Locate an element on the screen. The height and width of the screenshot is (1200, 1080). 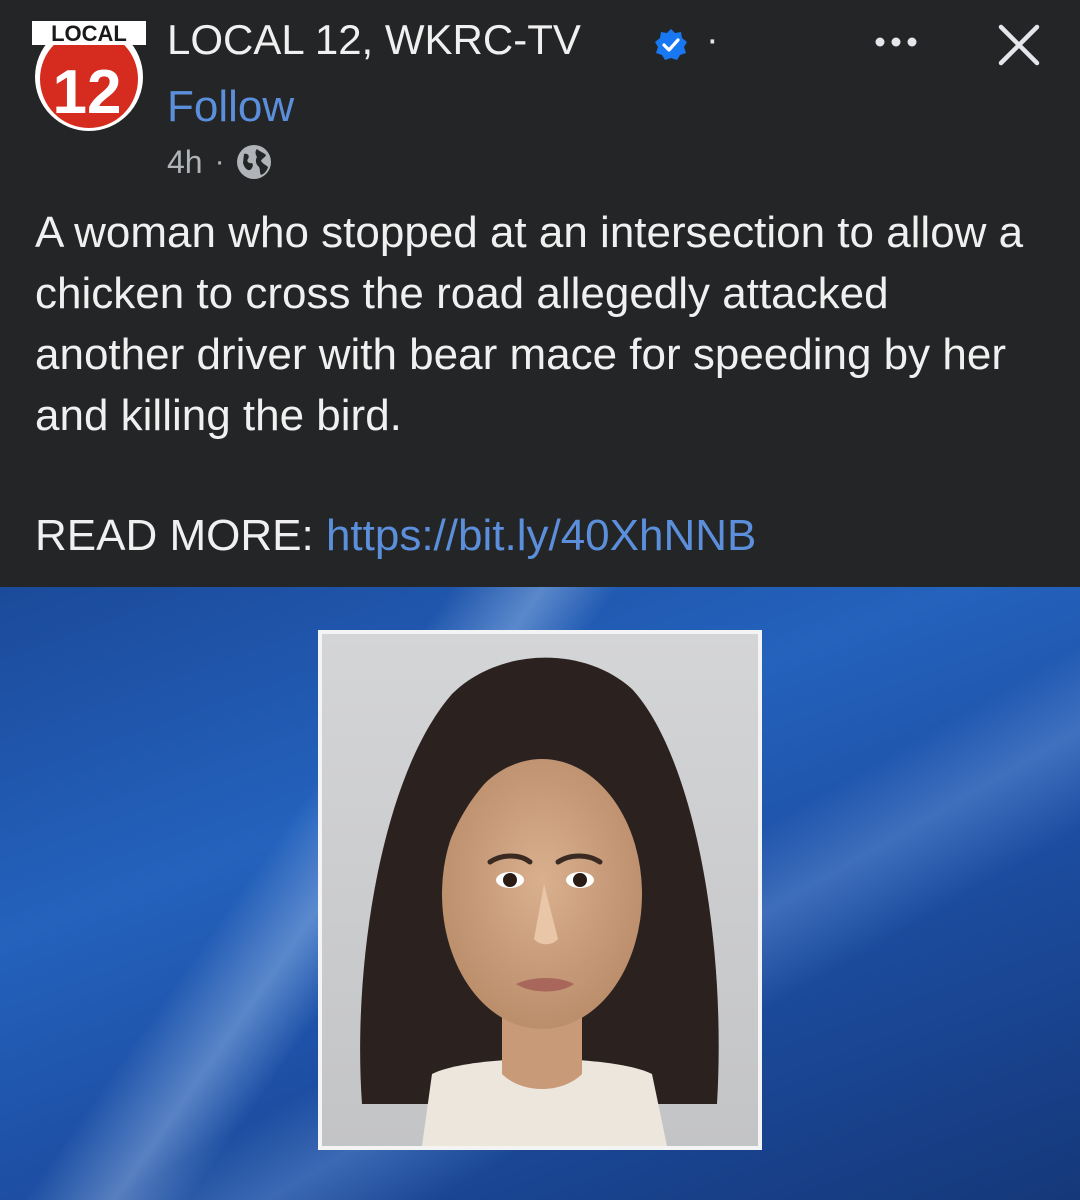
article-link: https://bit.ly/40XhNNB is located at coordinates (541, 535).